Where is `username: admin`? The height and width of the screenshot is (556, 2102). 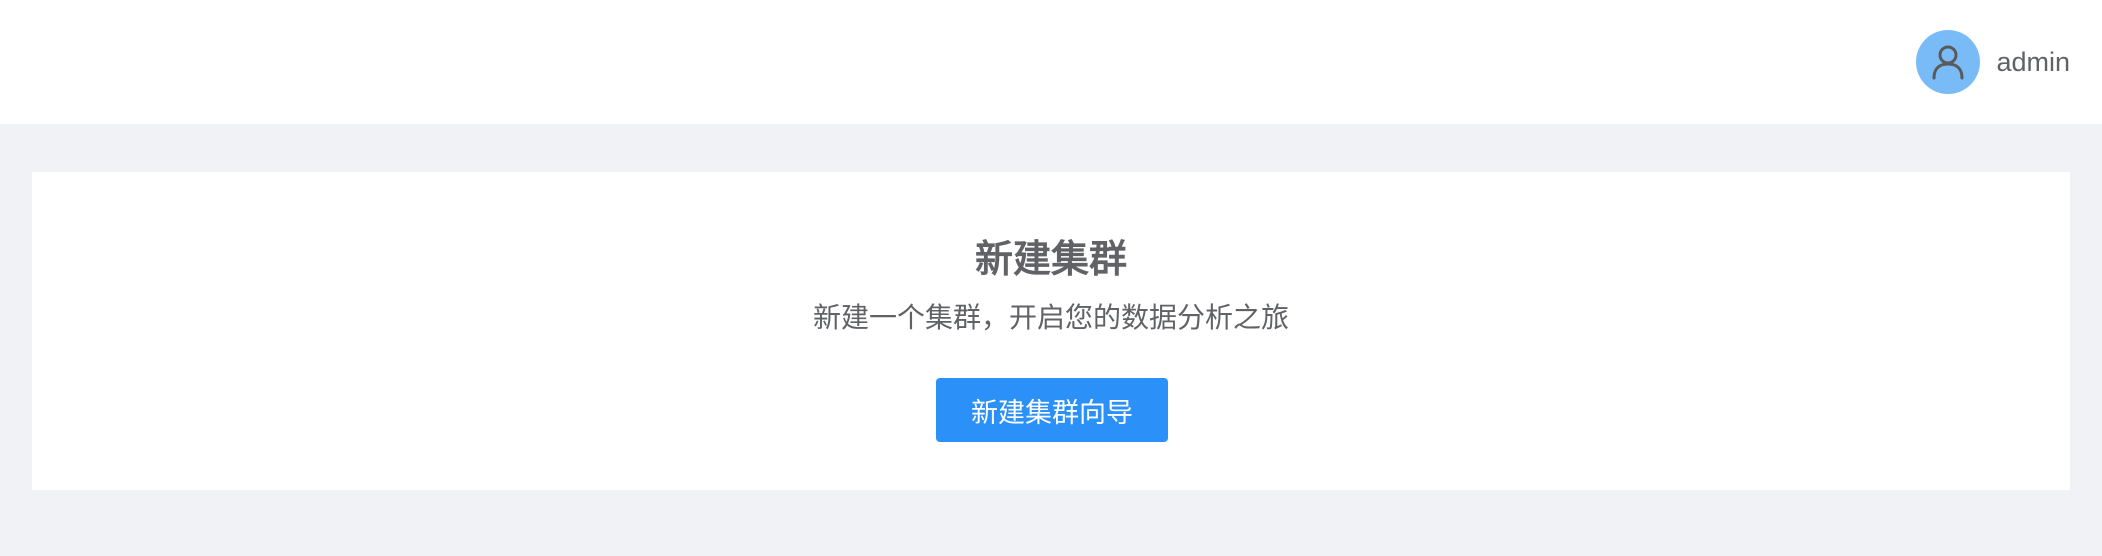 username: admin is located at coordinates (2033, 62).